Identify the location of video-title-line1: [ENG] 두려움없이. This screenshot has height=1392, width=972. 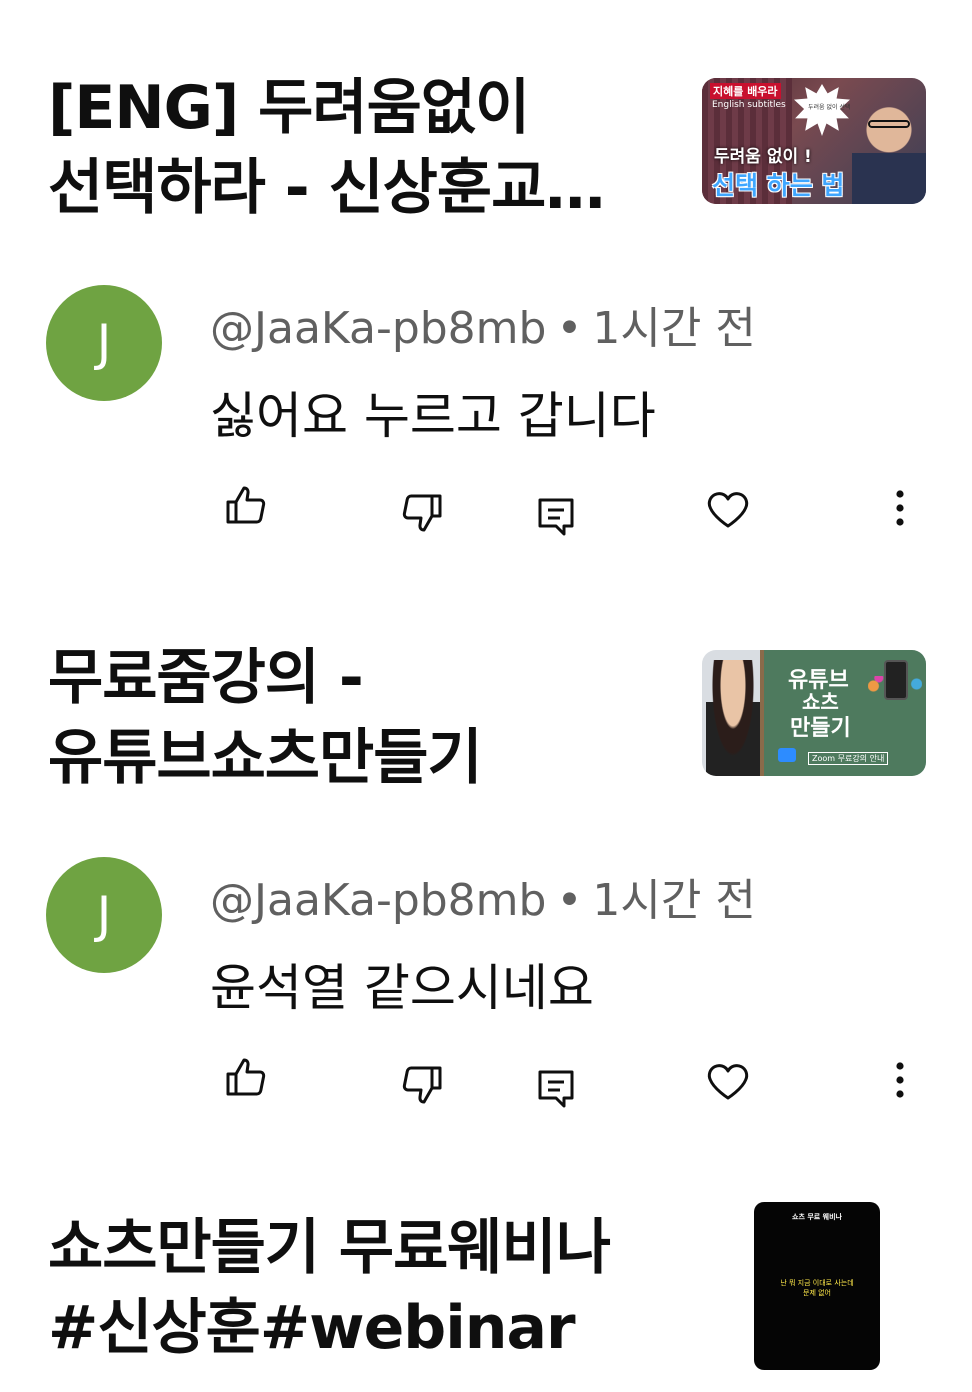
(289, 108).